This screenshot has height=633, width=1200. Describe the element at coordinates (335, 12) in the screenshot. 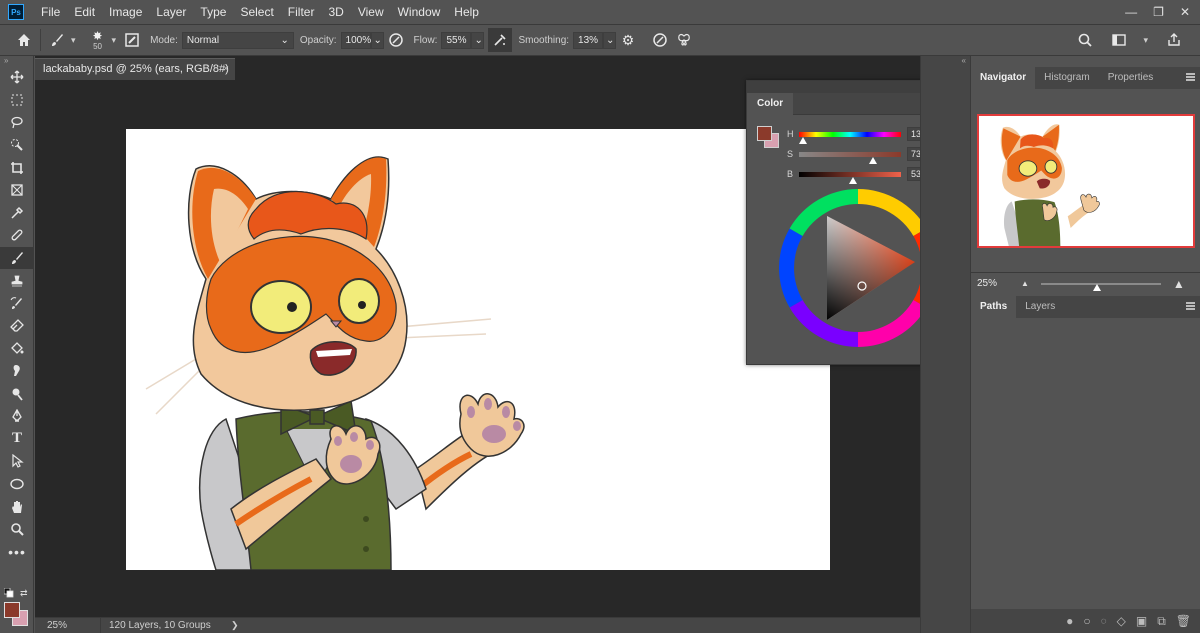

I see `menu-3d: 3D` at that location.